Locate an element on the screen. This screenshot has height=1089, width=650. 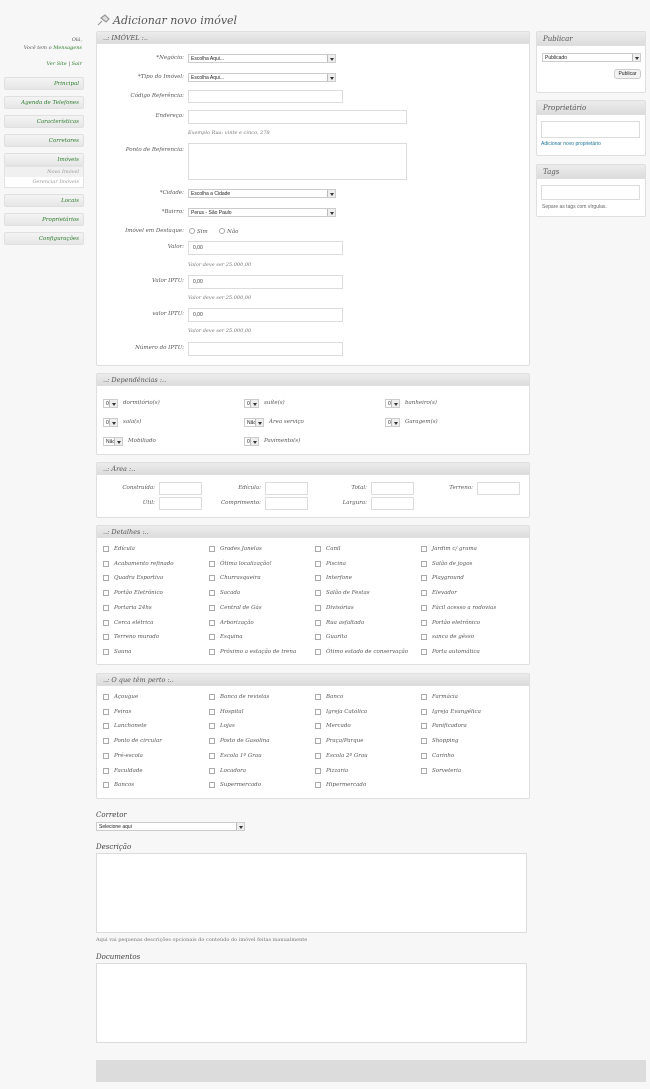
codigo-input is located at coordinates (265, 96).